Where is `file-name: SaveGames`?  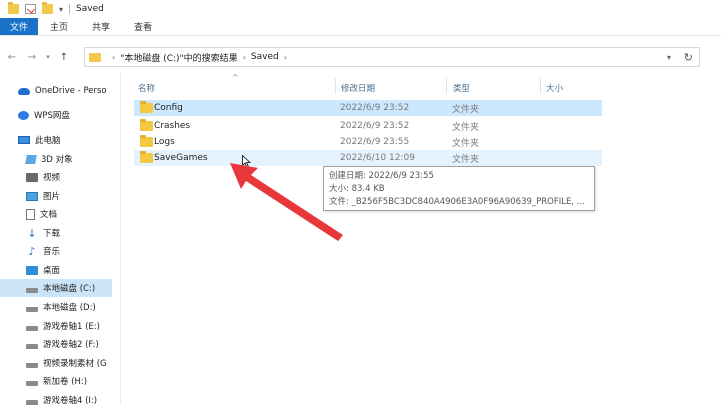
file-name: SaveGames is located at coordinates (181, 158).